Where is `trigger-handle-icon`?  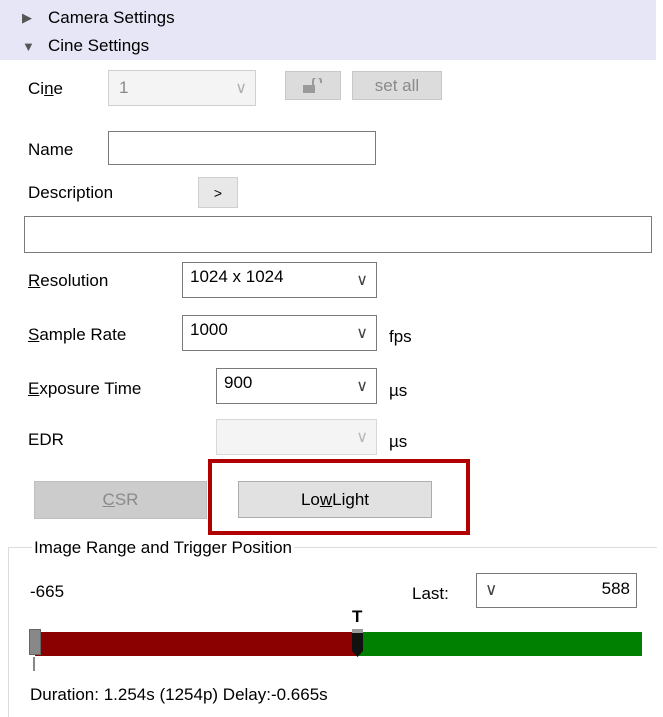
trigger-handle-icon is located at coordinates (357, 643).